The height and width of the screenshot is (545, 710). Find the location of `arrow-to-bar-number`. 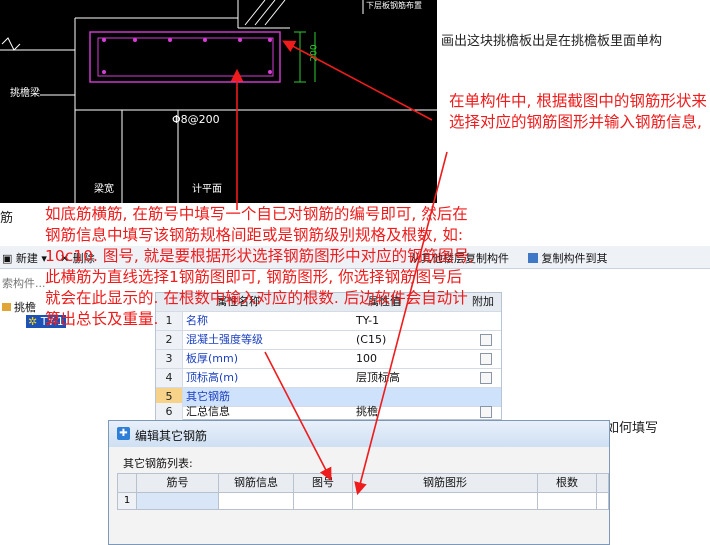

arrow-to-bar-number is located at coordinates (298, 416).